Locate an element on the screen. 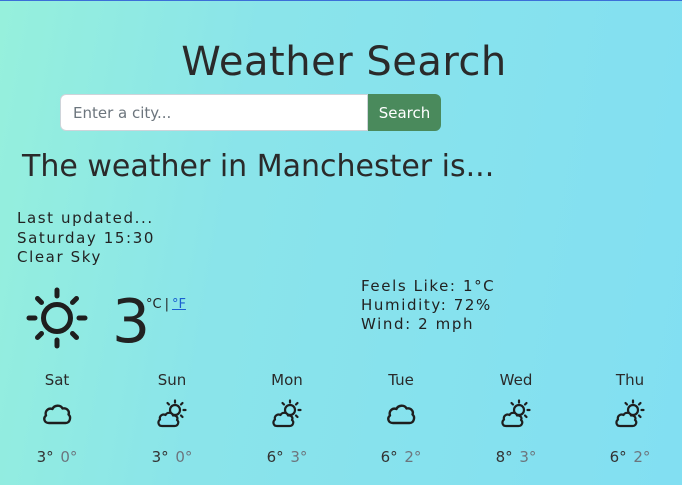 The height and width of the screenshot is (485, 682). forecast-day: Thu 6° 2° is located at coordinates (630, 418).